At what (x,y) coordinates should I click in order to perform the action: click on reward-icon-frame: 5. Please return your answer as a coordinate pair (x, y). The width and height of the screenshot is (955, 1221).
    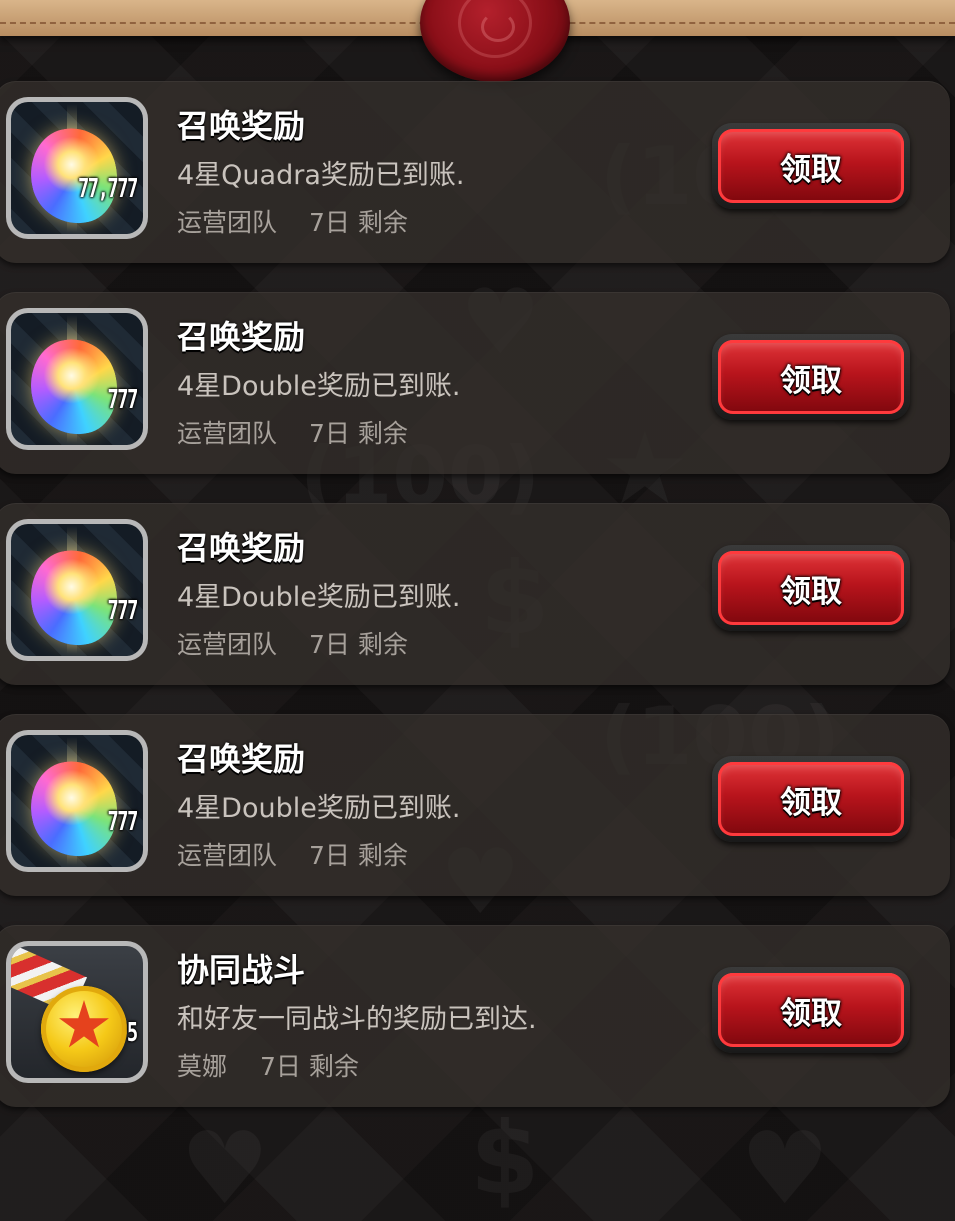
    Looking at the image, I should click on (77, 1012).